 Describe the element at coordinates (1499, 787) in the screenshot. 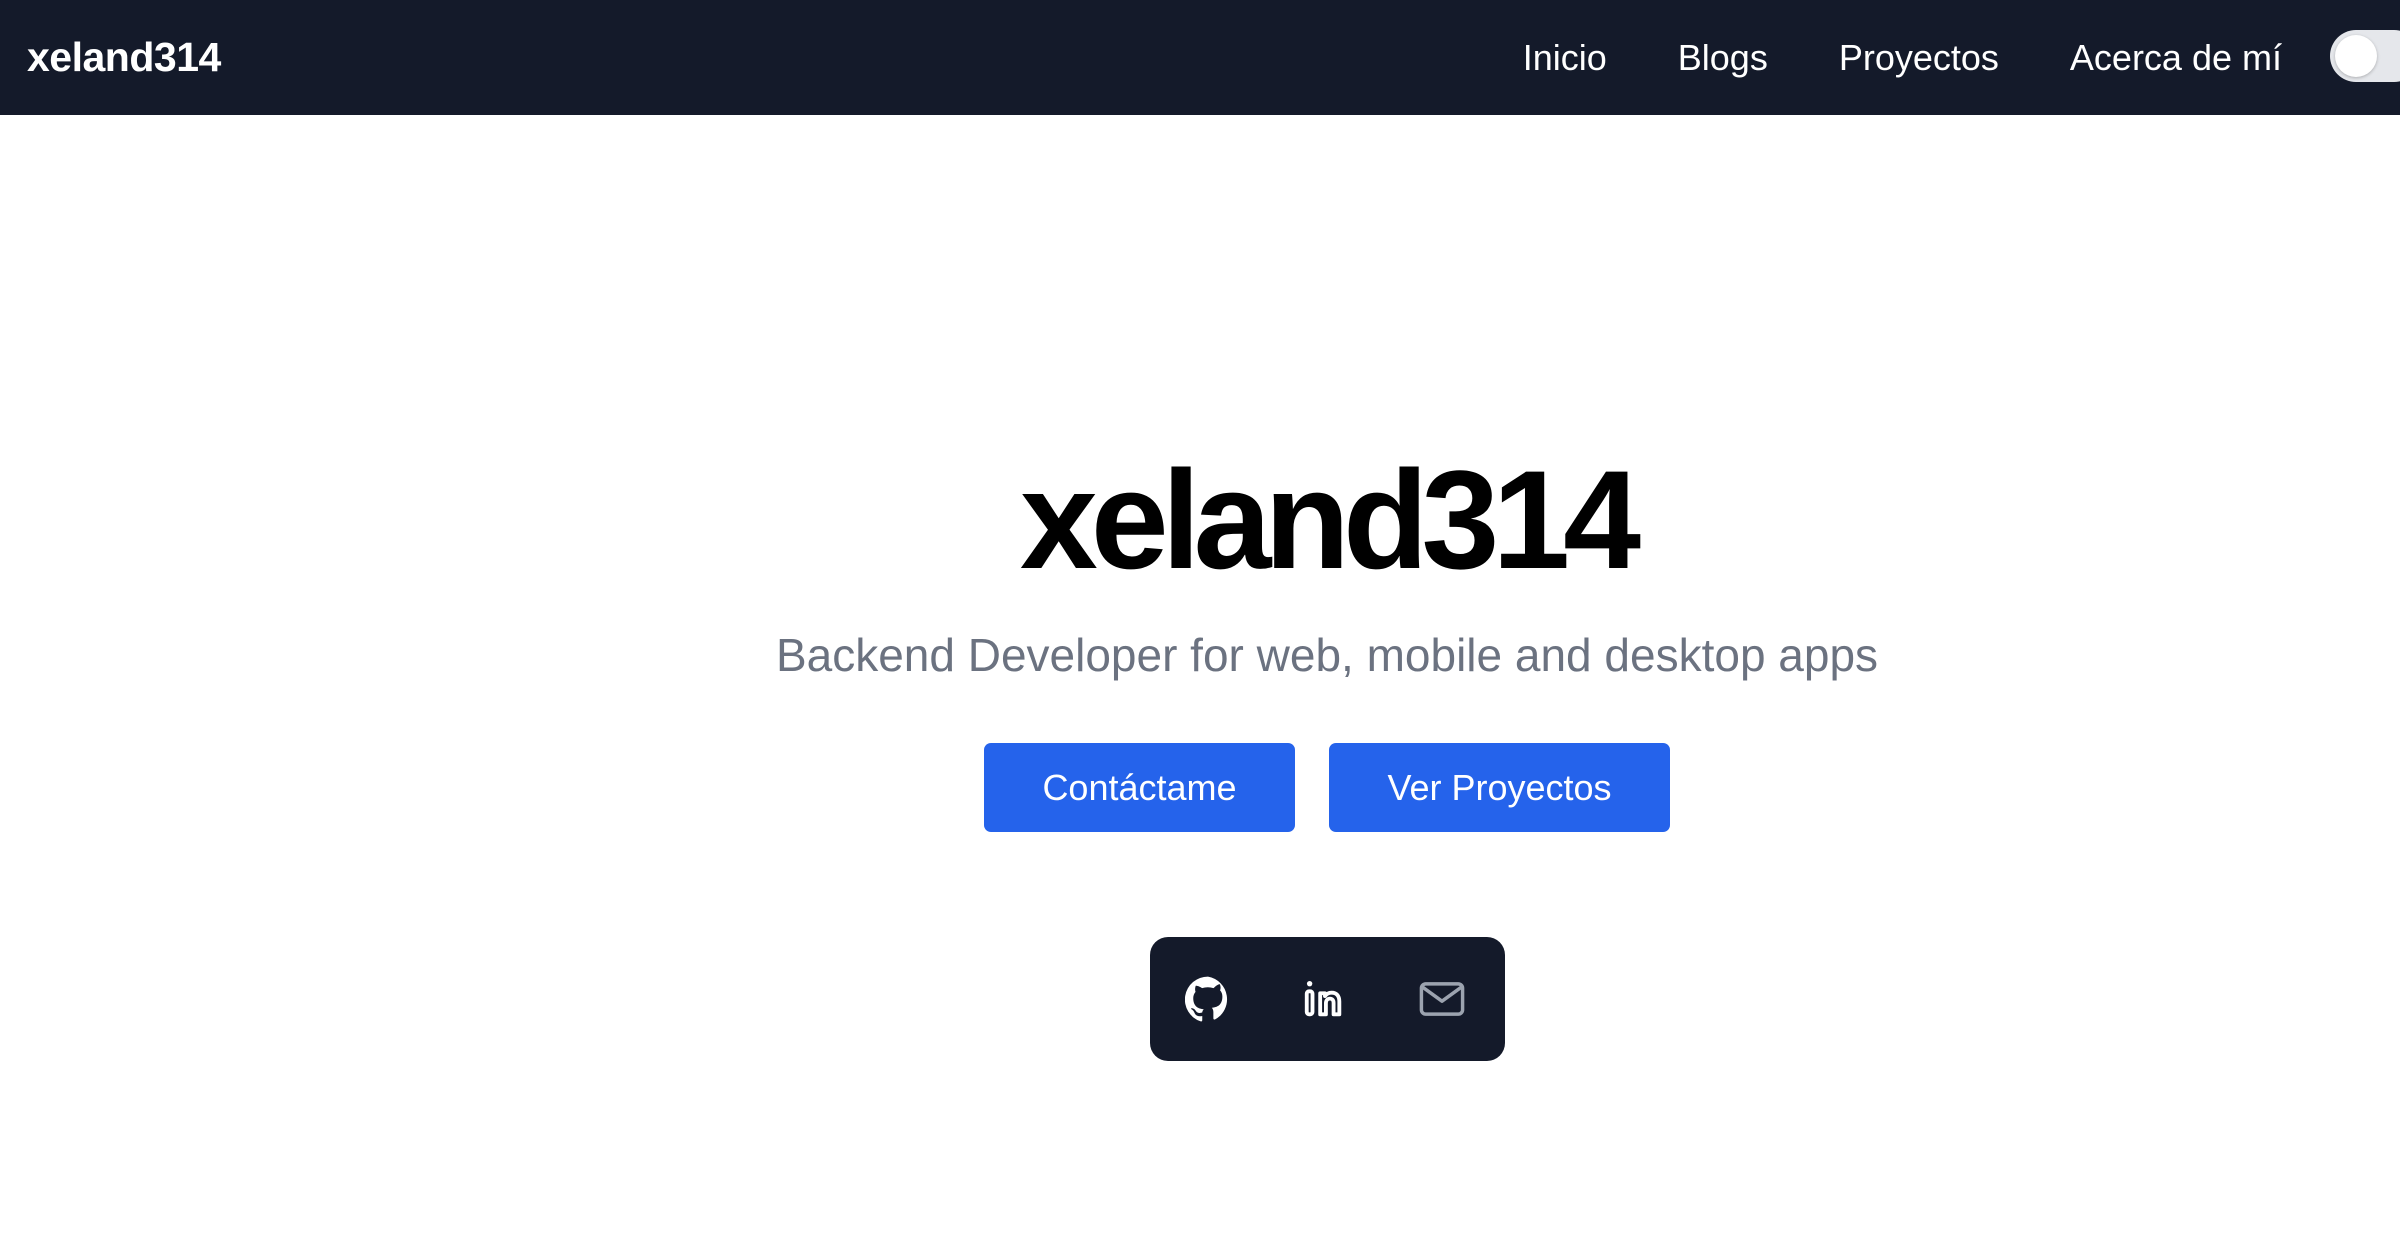

I see `view-projects-button: Ver Proyectos` at that location.